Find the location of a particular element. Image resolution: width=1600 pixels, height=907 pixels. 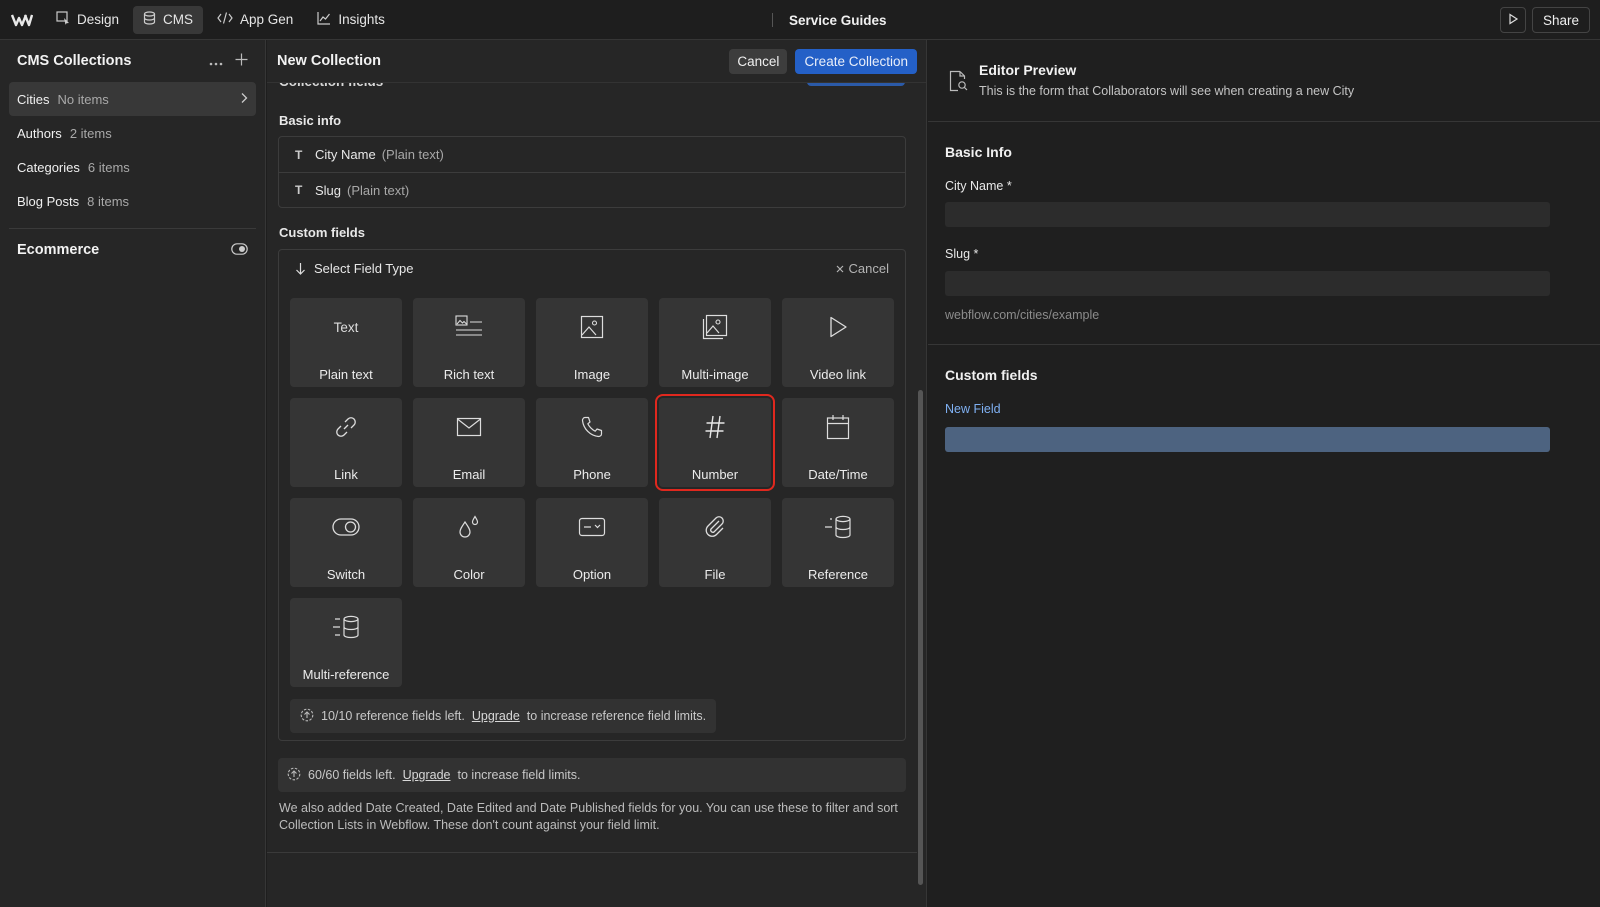

site-title: Service Guides is located at coordinates (829, 20).